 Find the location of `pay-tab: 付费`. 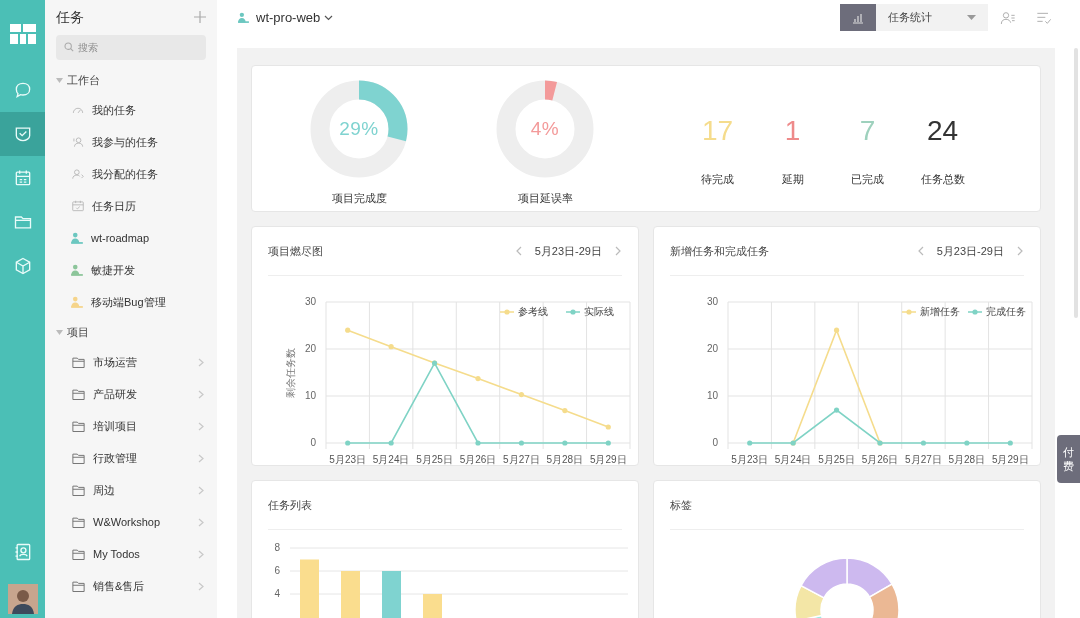

pay-tab: 付费 is located at coordinates (1068, 459).